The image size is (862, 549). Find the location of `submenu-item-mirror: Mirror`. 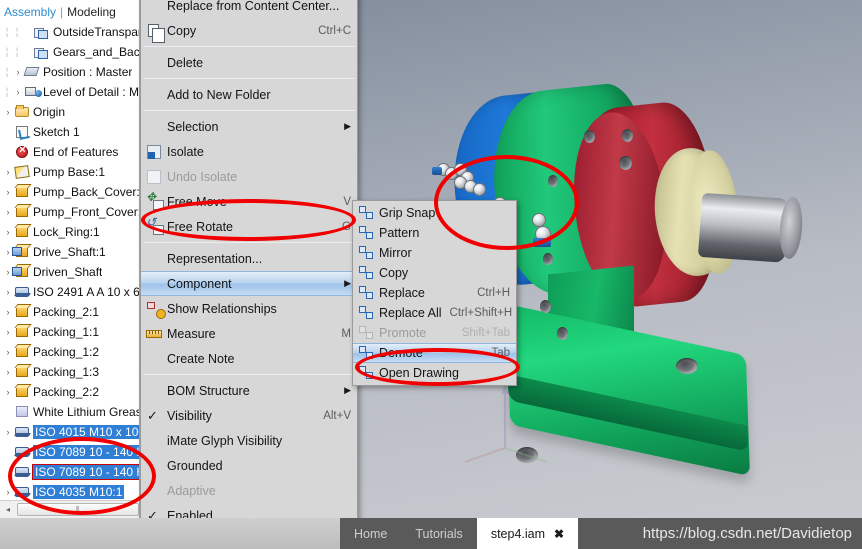

submenu-item-mirror: Mirror is located at coordinates (434, 253).